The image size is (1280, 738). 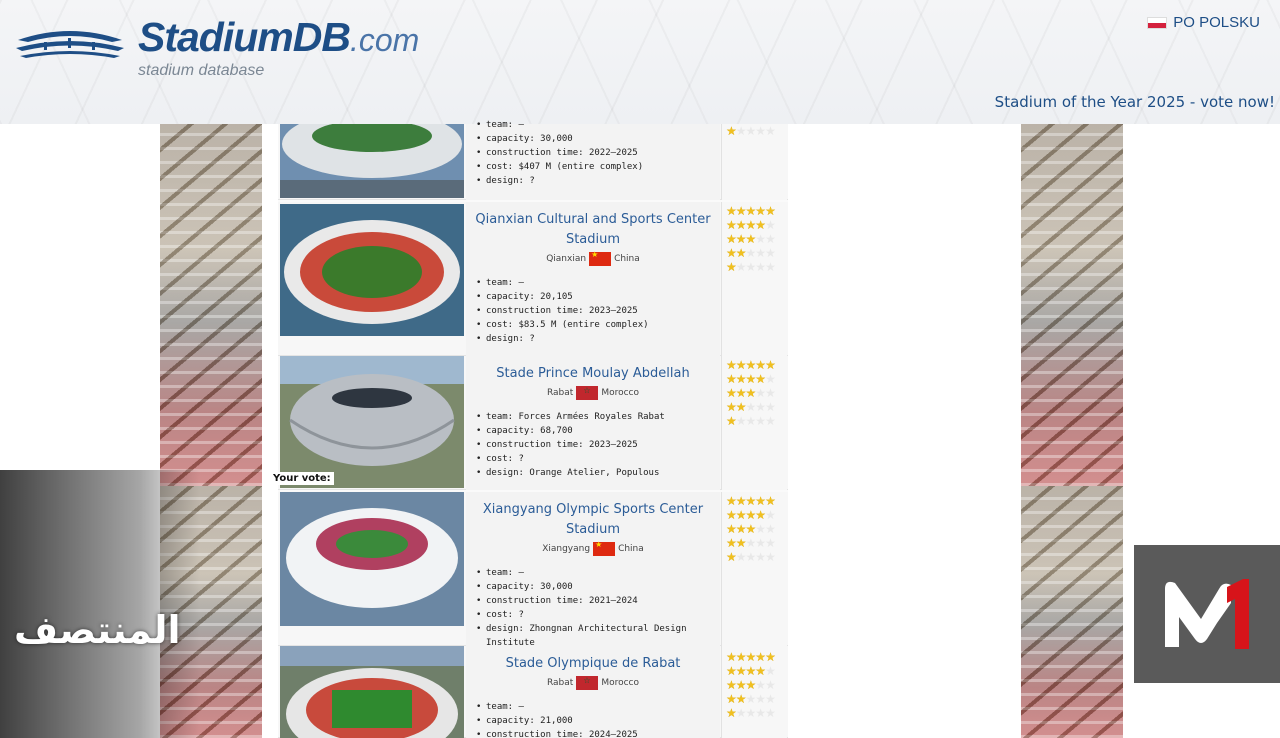 I want to click on language-switch: PO POLSKU, so click(x=1203, y=22).